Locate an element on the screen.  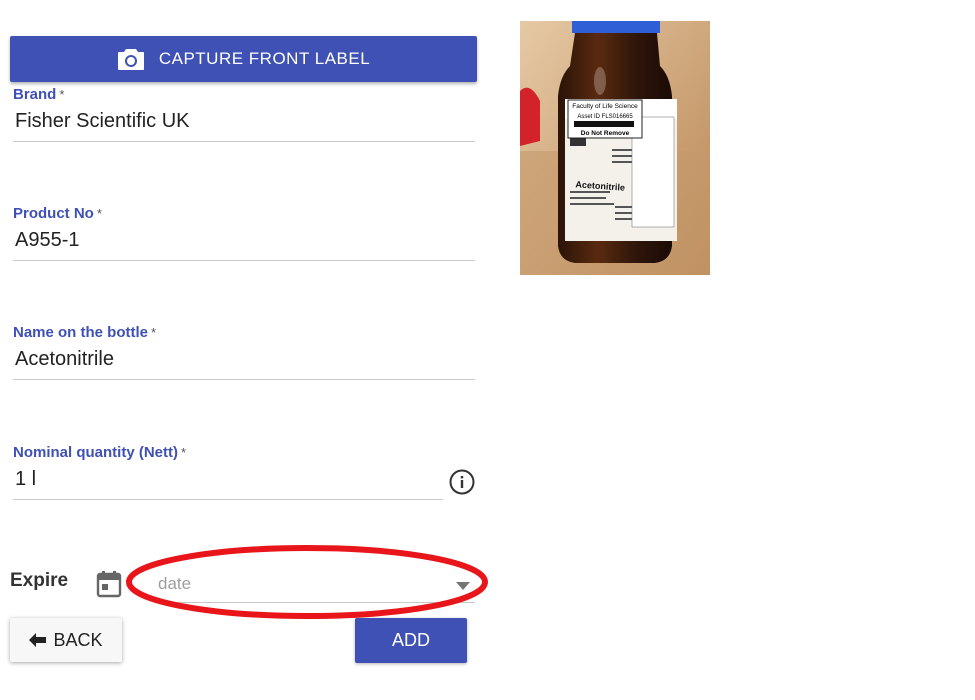
add-button-label: ADD is located at coordinates (410, 640).